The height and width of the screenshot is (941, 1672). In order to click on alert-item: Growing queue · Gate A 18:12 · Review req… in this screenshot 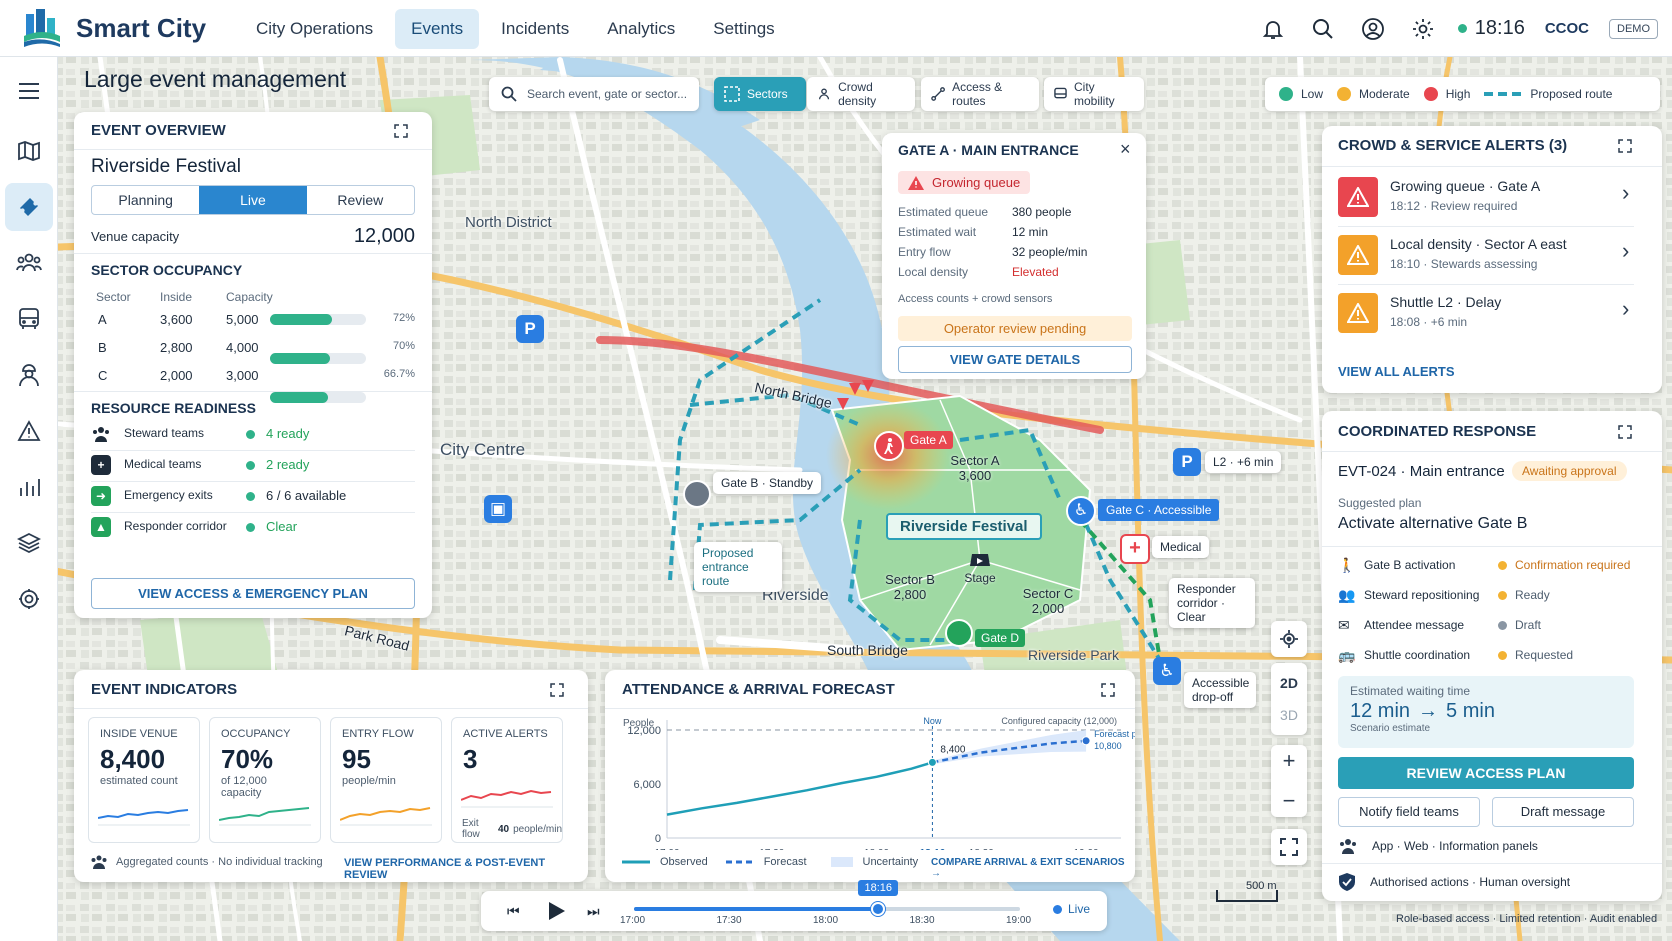, I will do `click(1486, 199)`.